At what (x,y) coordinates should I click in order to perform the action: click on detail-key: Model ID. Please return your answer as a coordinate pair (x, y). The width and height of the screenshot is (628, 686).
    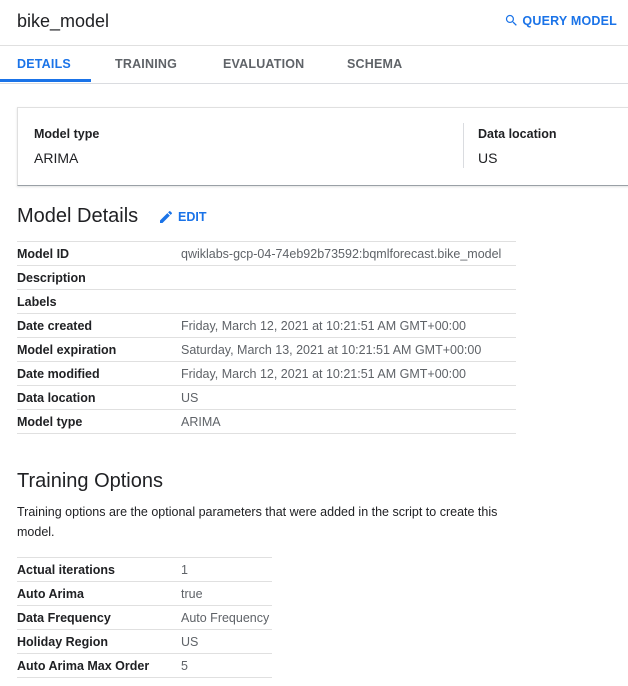
    Looking at the image, I should click on (99, 253).